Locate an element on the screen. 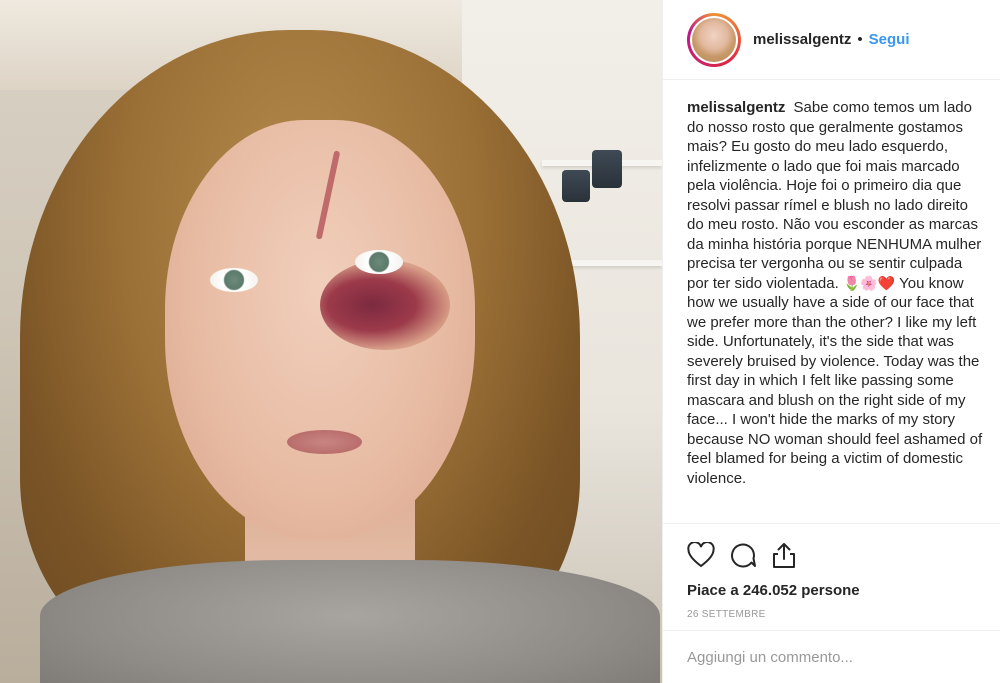 Image resolution: width=1000 pixels, height=683 pixels. post-header: melissalgentz • Segui is located at coordinates (831, 40).